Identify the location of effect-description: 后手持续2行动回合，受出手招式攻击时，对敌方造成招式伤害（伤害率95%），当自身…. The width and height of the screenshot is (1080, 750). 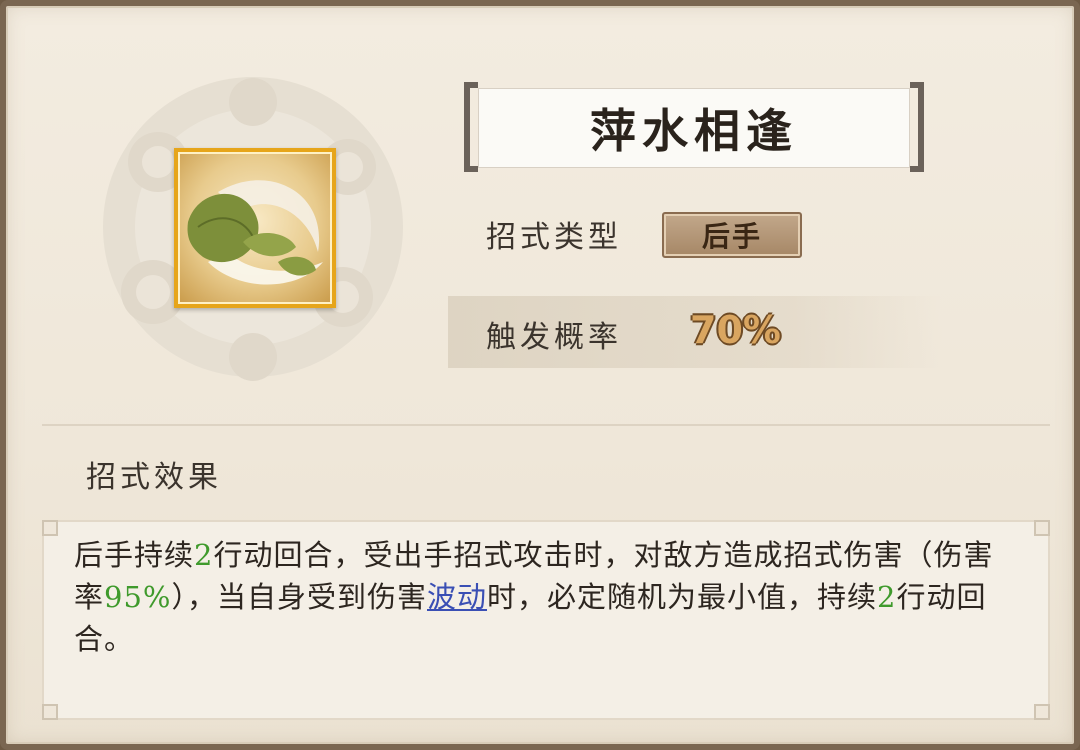
(544, 597).